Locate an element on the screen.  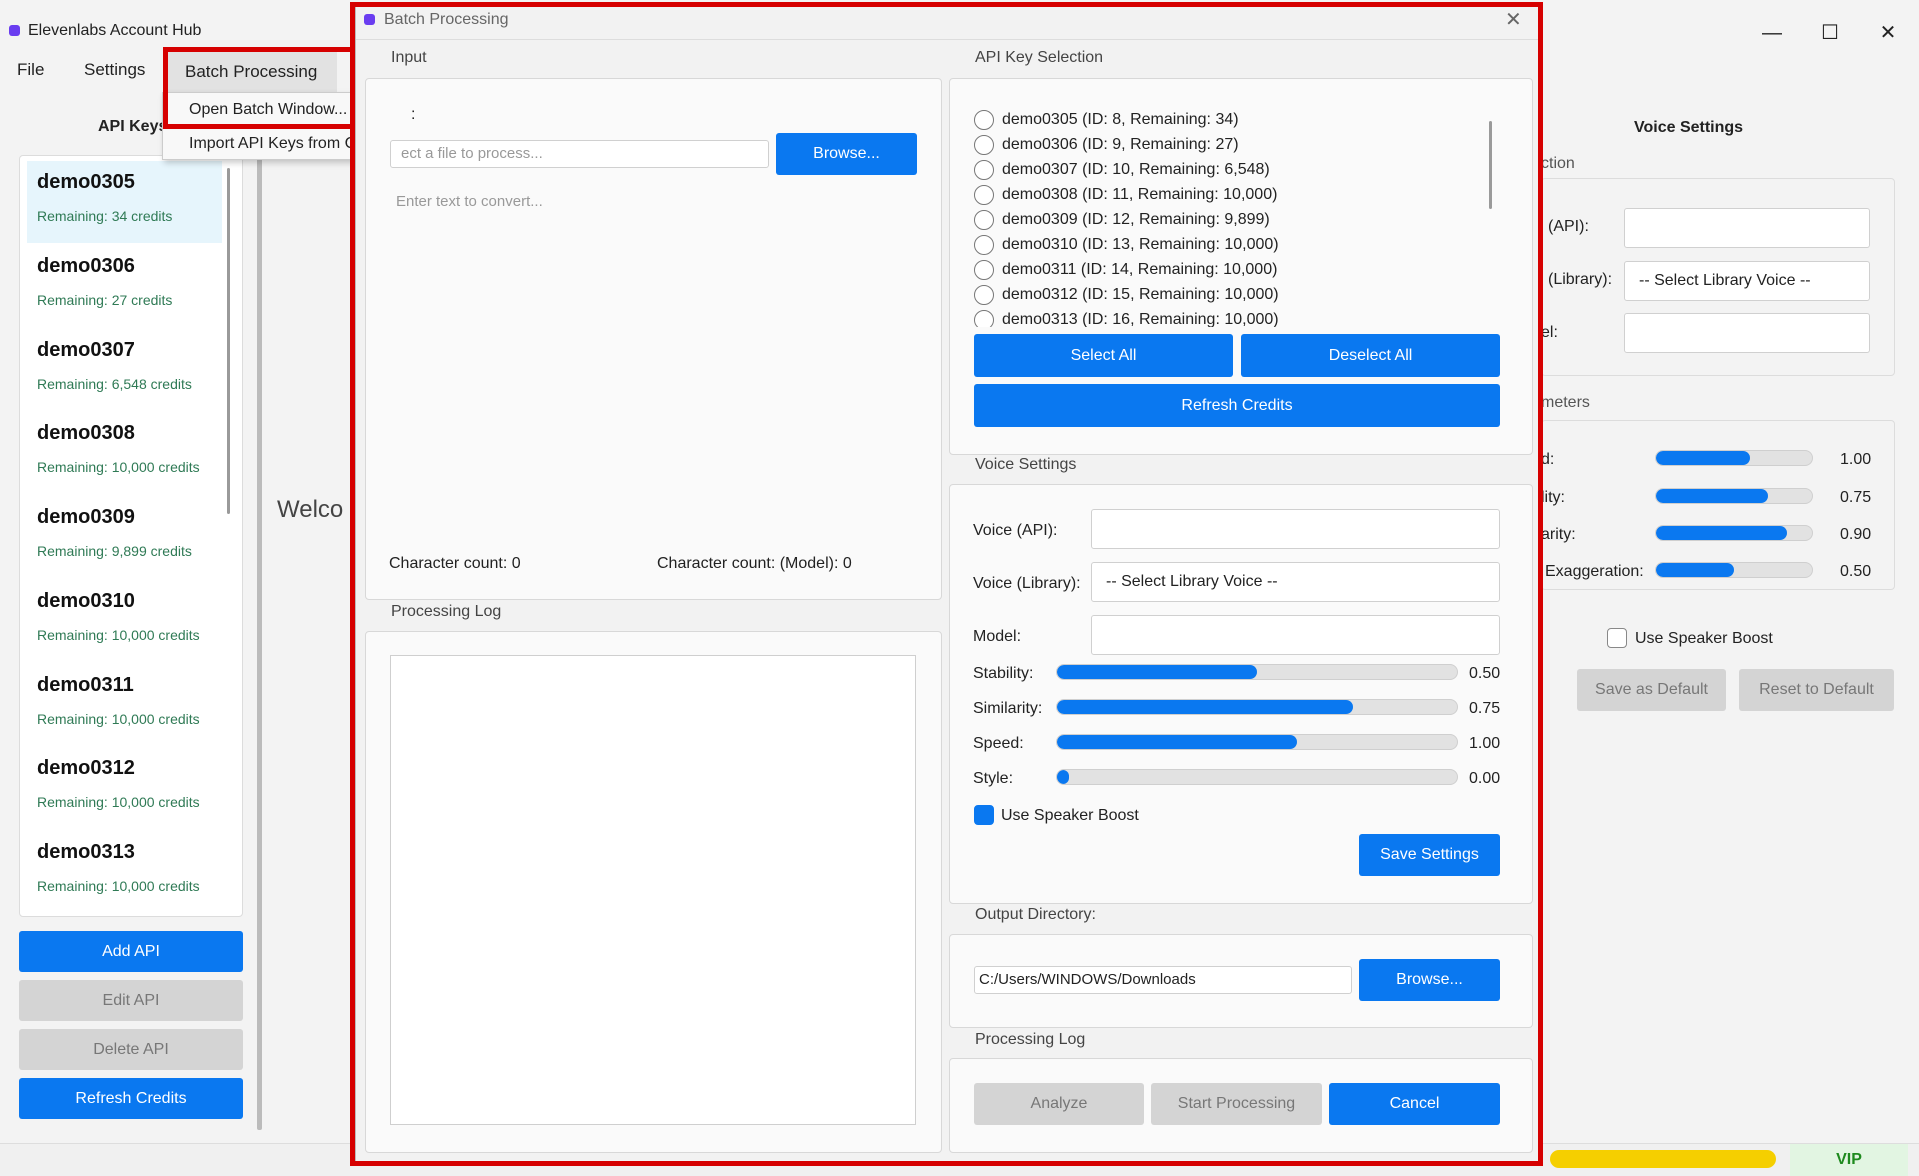
delete-api-button: Delete API is located at coordinates (131, 1049).